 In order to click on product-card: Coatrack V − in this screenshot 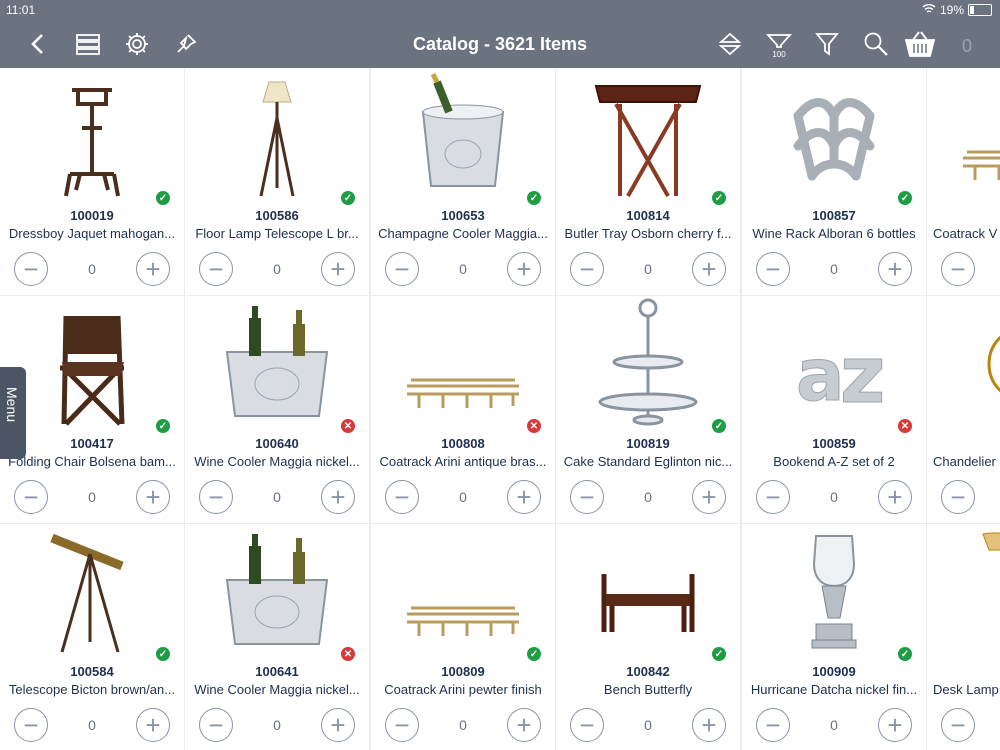, I will do `click(963, 181)`.